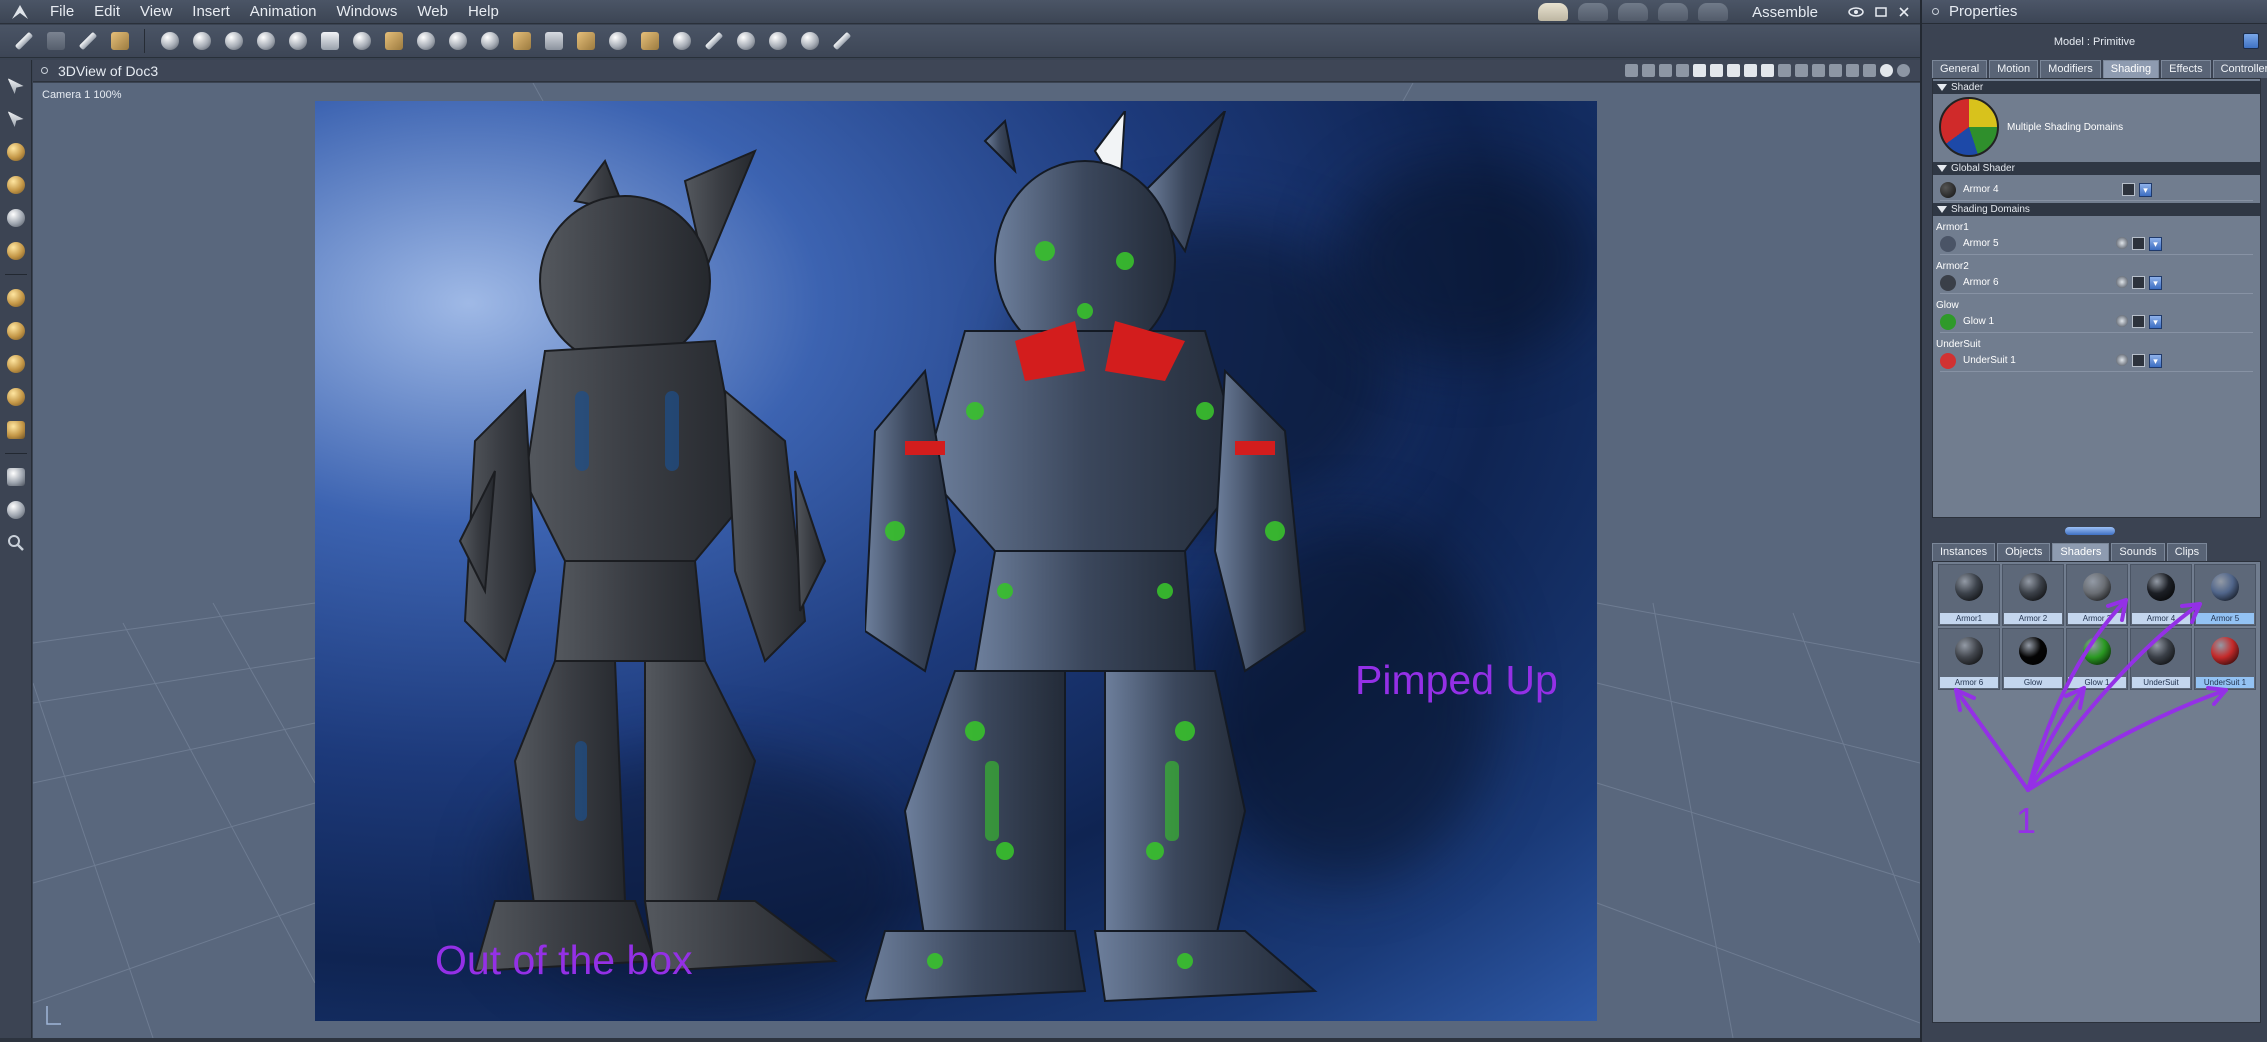 This screenshot has width=2267, height=1042. What do you see at coordinates (1969, 595) in the screenshot?
I see `shader-thumbnail: Armor1` at bounding box center [1969, 595].